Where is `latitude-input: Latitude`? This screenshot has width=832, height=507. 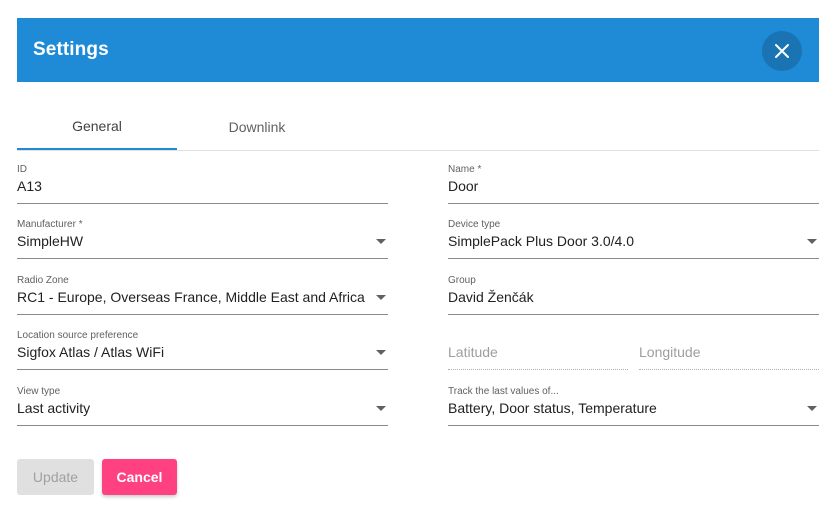
latitude-input: Latitude is located at coordinates (538, 350).